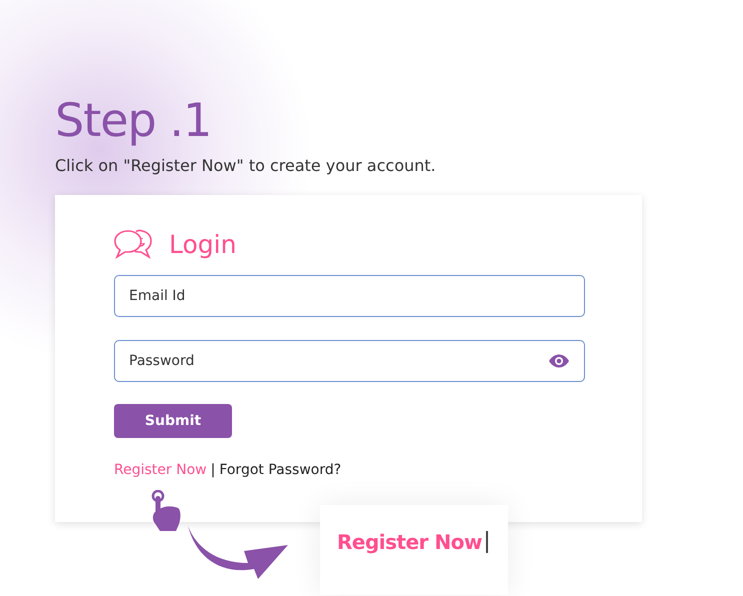 The image size is (743, 596). What do you see at coordinates (173, 421) in the screenshot?
I see `submit-button: Submit` at bounding box center [173, 421].